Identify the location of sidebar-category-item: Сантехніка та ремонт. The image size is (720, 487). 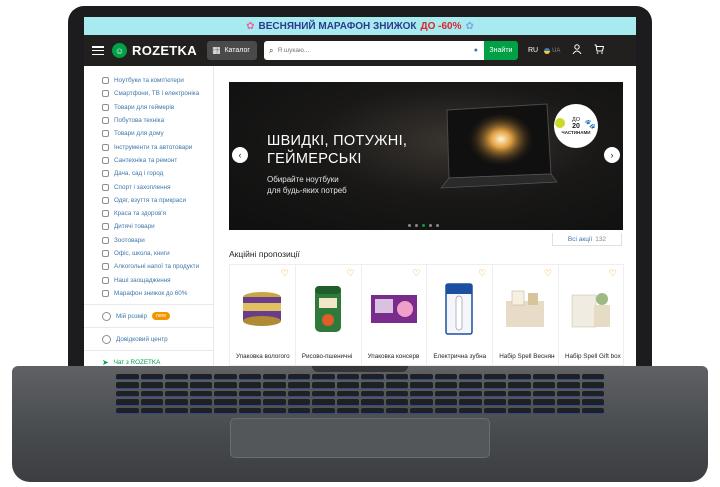
(157, 160).